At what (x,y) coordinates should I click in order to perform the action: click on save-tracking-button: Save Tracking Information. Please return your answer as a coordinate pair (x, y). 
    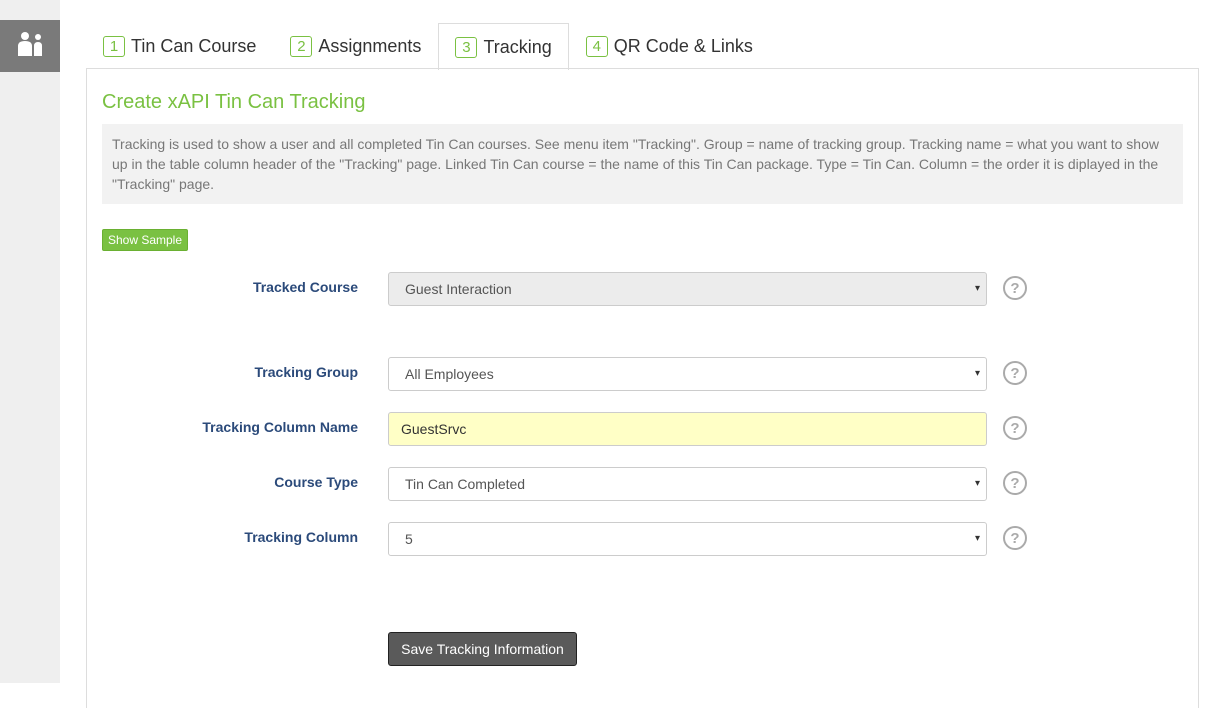
    Looking at the image, I should click on (482, 649).